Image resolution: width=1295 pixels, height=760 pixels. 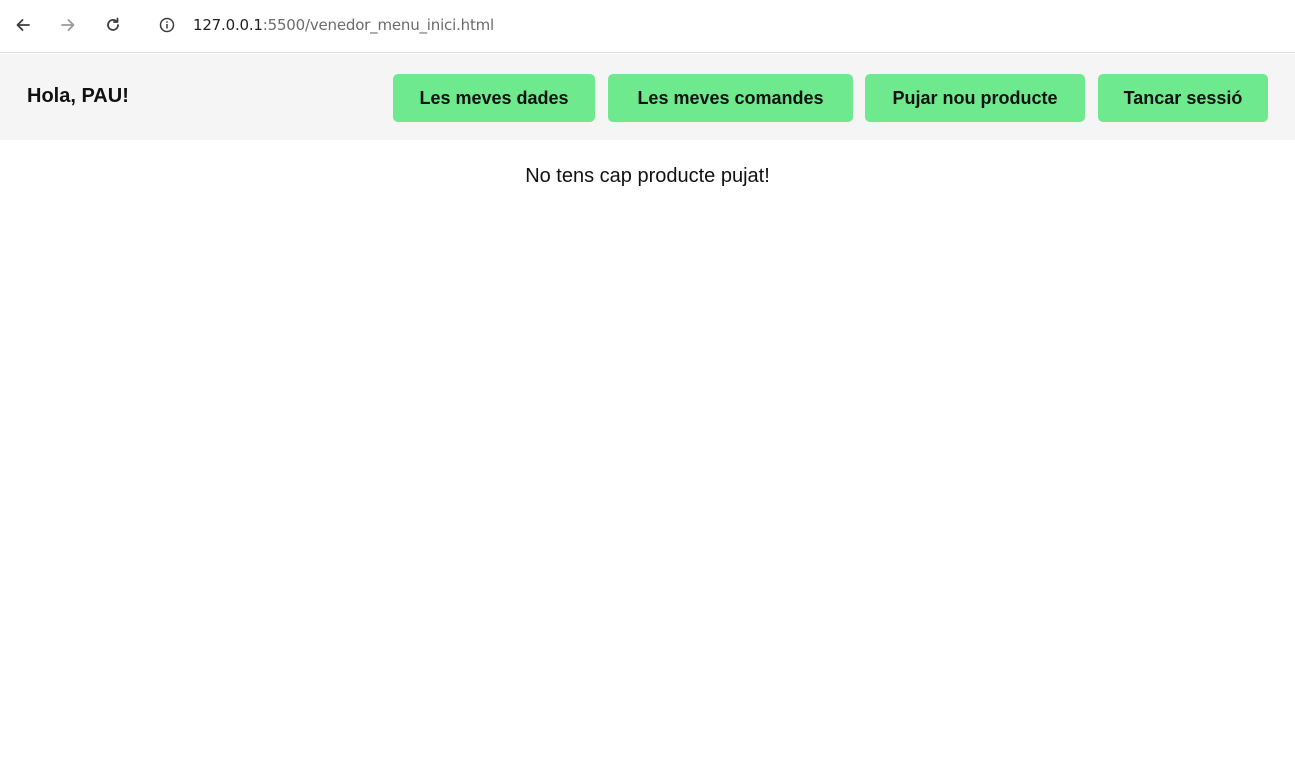 What do you see at coordinates (378, 25) in the screenshot?
I see `url-path: :5500/venedor_menu_inici.html` at bounding box center [378, 25].